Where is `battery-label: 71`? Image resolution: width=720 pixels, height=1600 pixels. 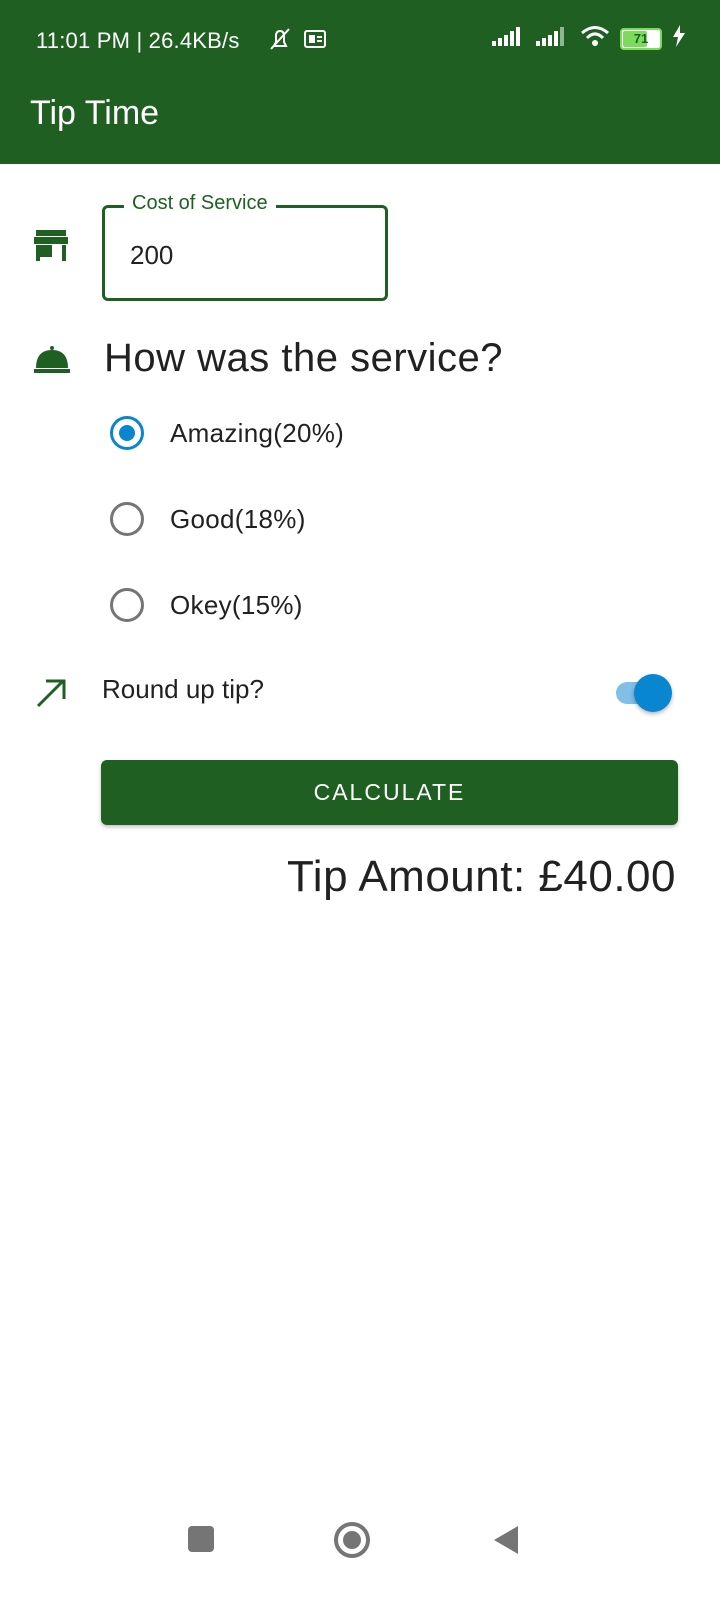 battery-label: 71 is located at coordinates (641, 38).